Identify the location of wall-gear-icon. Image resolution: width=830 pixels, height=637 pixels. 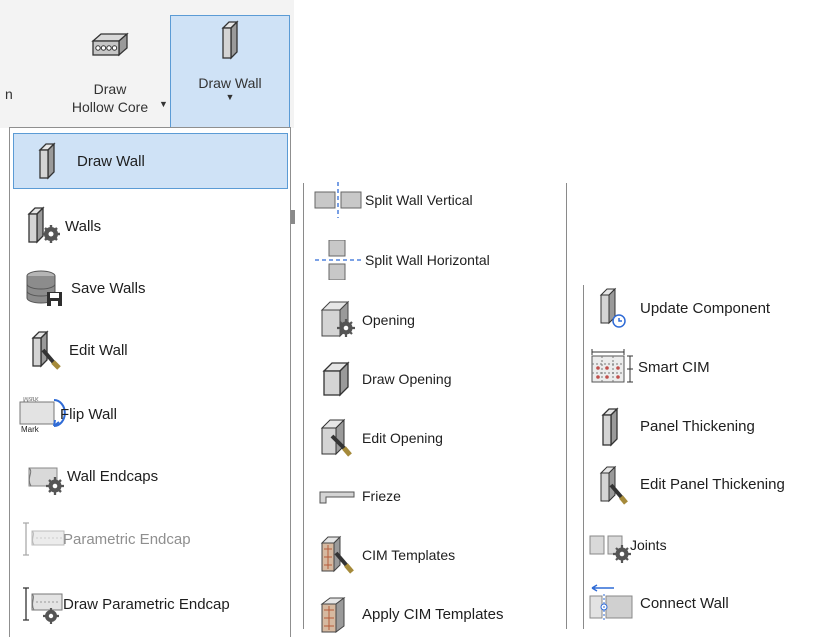
(45, 226).